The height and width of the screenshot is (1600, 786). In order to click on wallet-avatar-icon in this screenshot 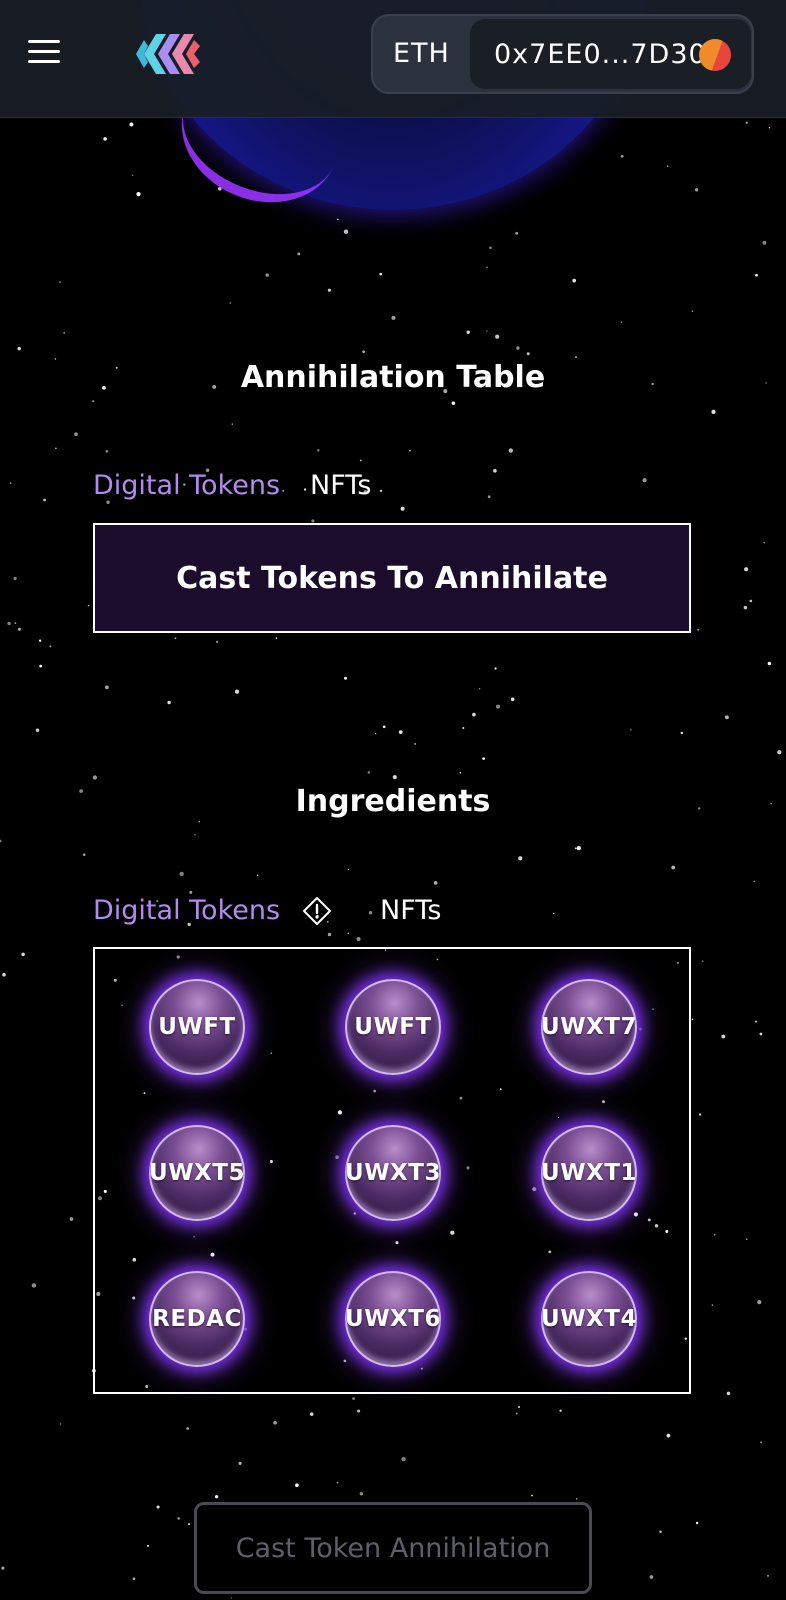, I will do `click(715, 55)`.